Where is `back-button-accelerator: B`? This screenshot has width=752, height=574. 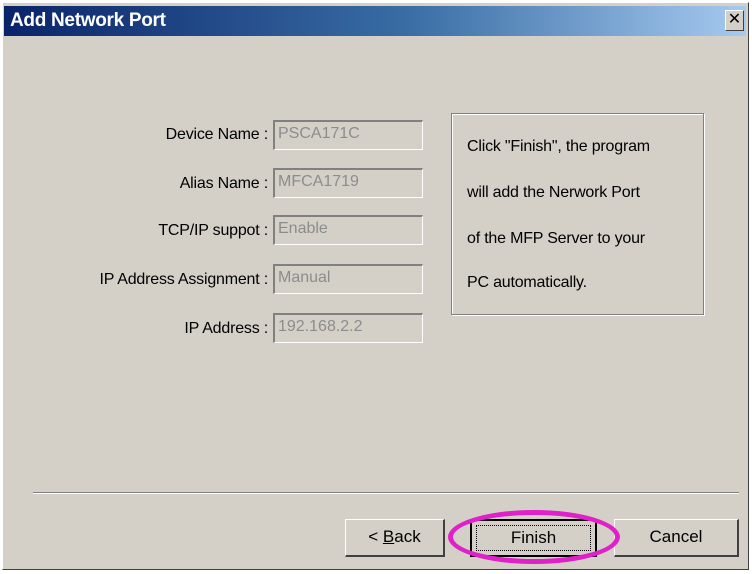
back-button-accelerator: B is located at coordinates (388, 536).